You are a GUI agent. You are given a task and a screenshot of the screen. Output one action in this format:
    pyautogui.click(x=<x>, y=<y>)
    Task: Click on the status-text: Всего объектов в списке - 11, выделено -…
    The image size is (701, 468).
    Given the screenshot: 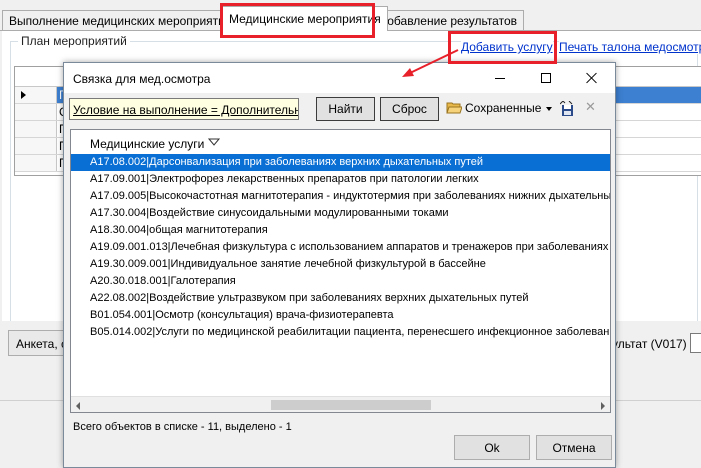 What is the action you would take?
    pyautogui.click(x=182, y=427)
    